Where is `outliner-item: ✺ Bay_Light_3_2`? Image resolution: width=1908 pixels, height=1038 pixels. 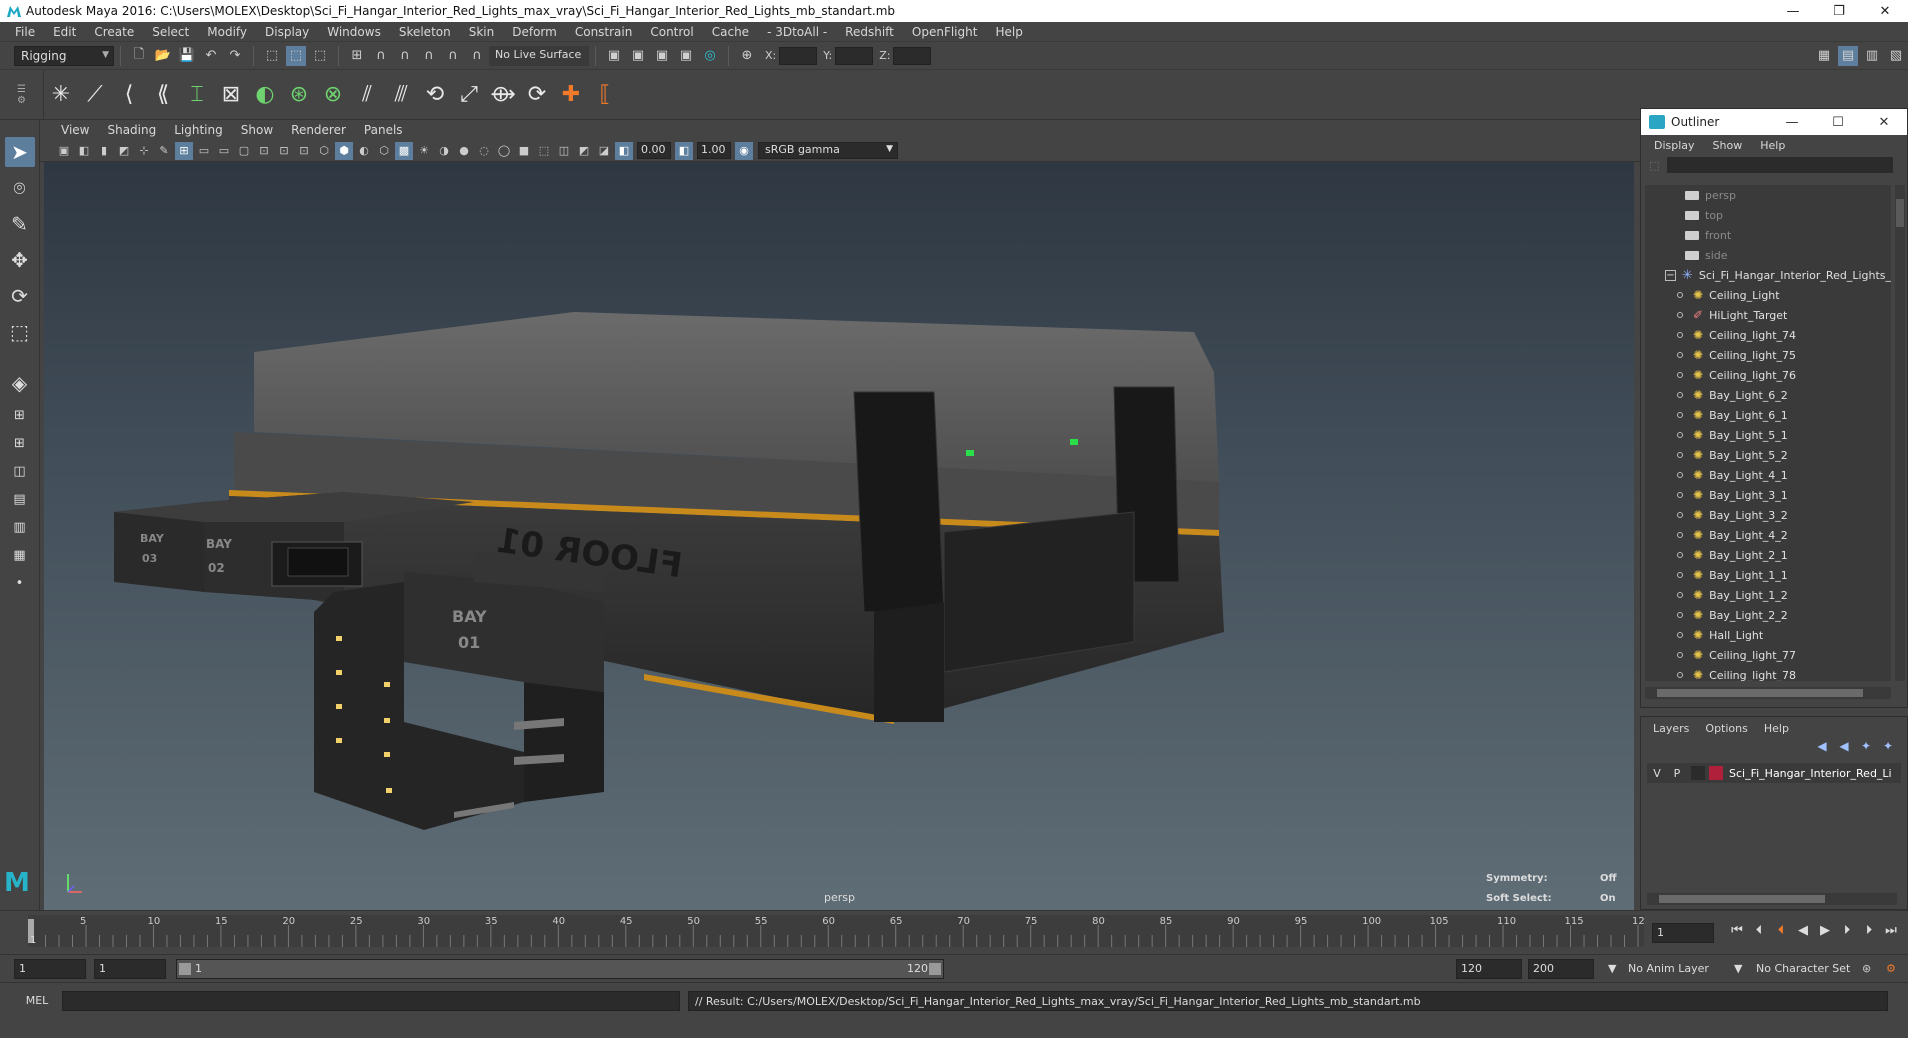 outliner-item: ✺ Bay_Light_3_2 is located at coordinates (1768, 515).